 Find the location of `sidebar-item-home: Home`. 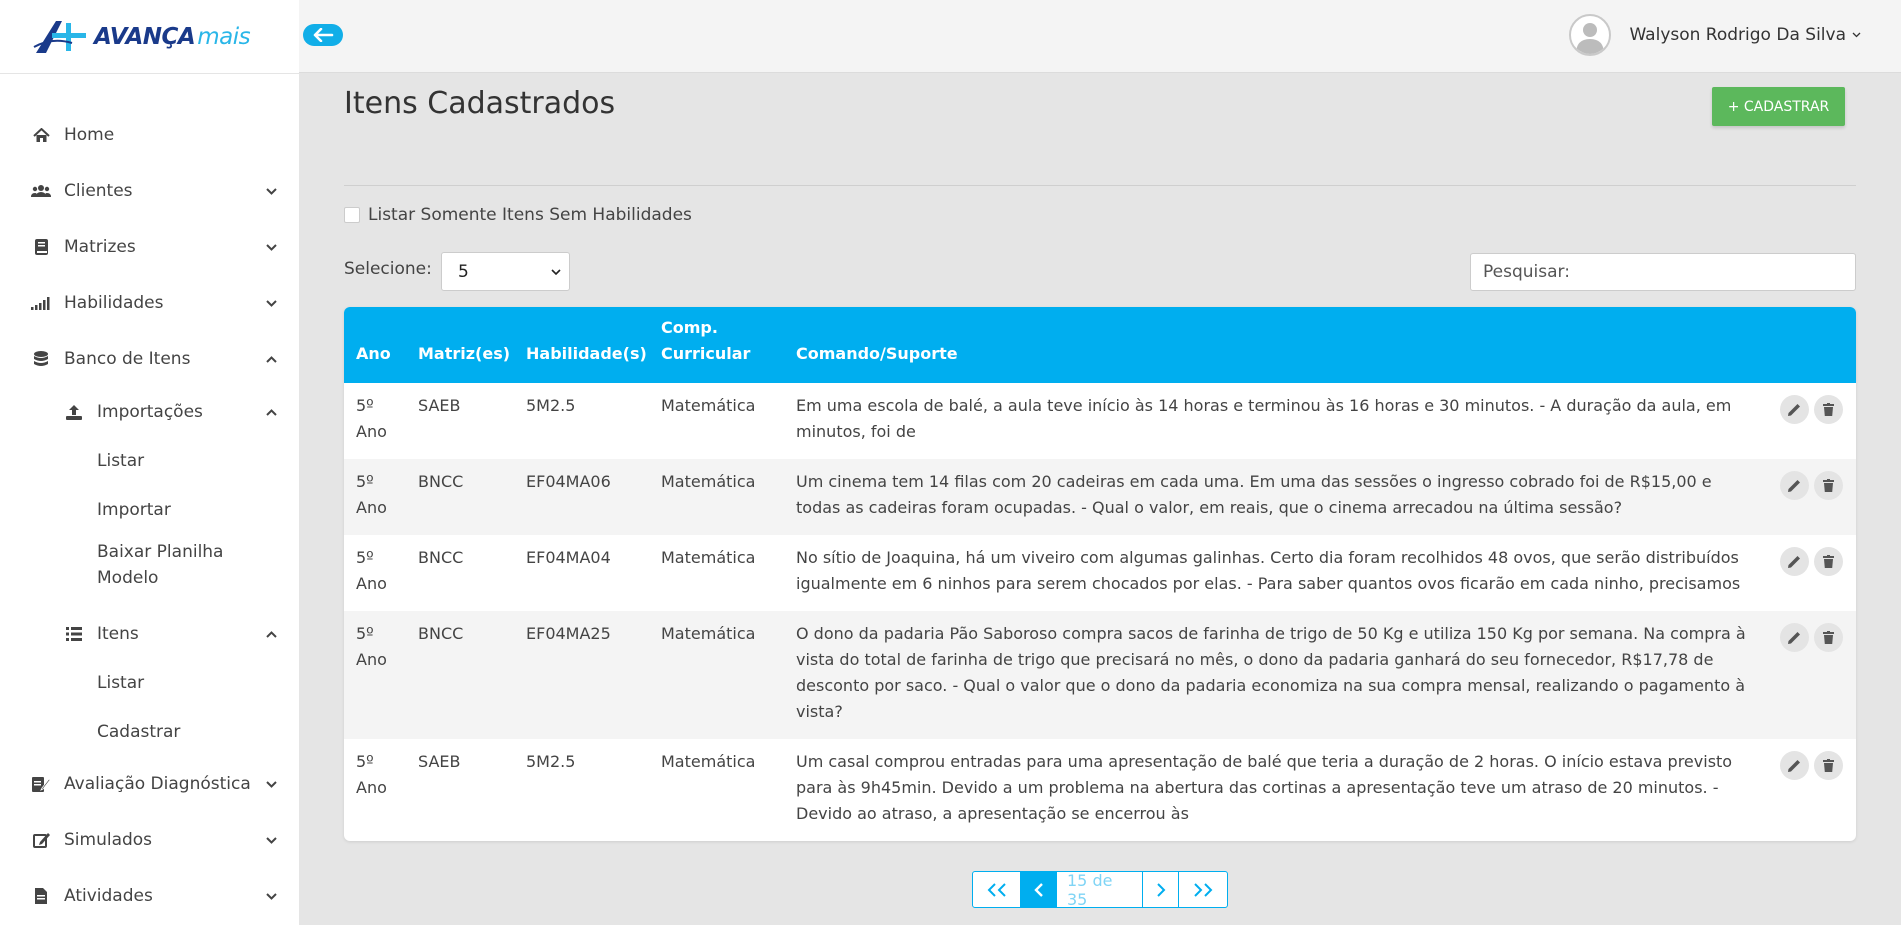

sidebar-item-home: Home is located at coordinates (149, 135).